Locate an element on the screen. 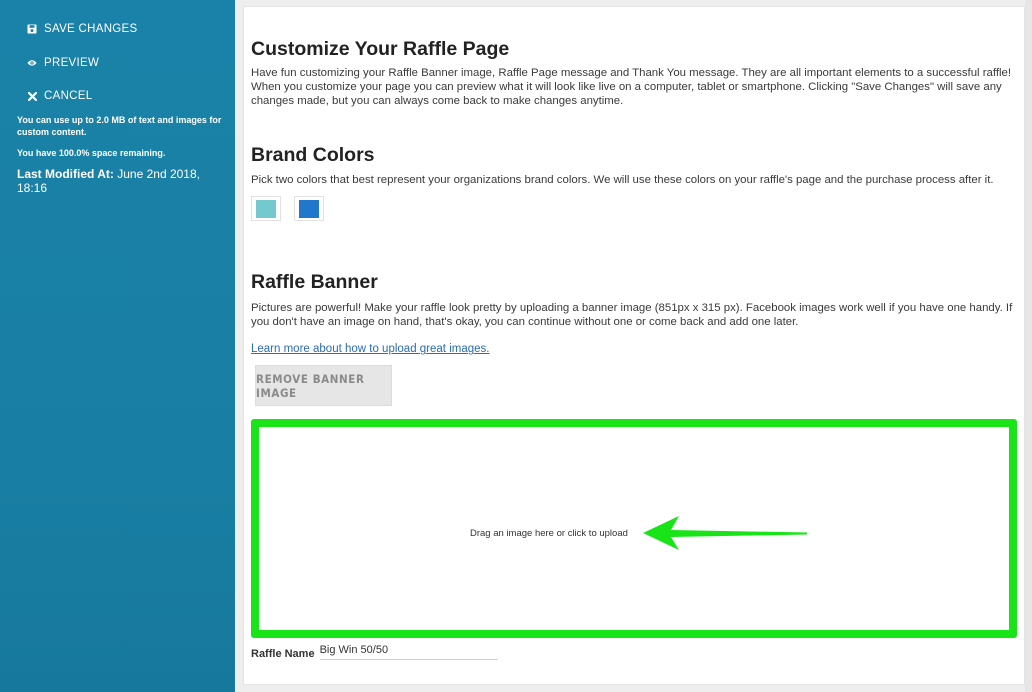  customize-title: Customize Your Raffle Page is located at coordinates (380, 49).